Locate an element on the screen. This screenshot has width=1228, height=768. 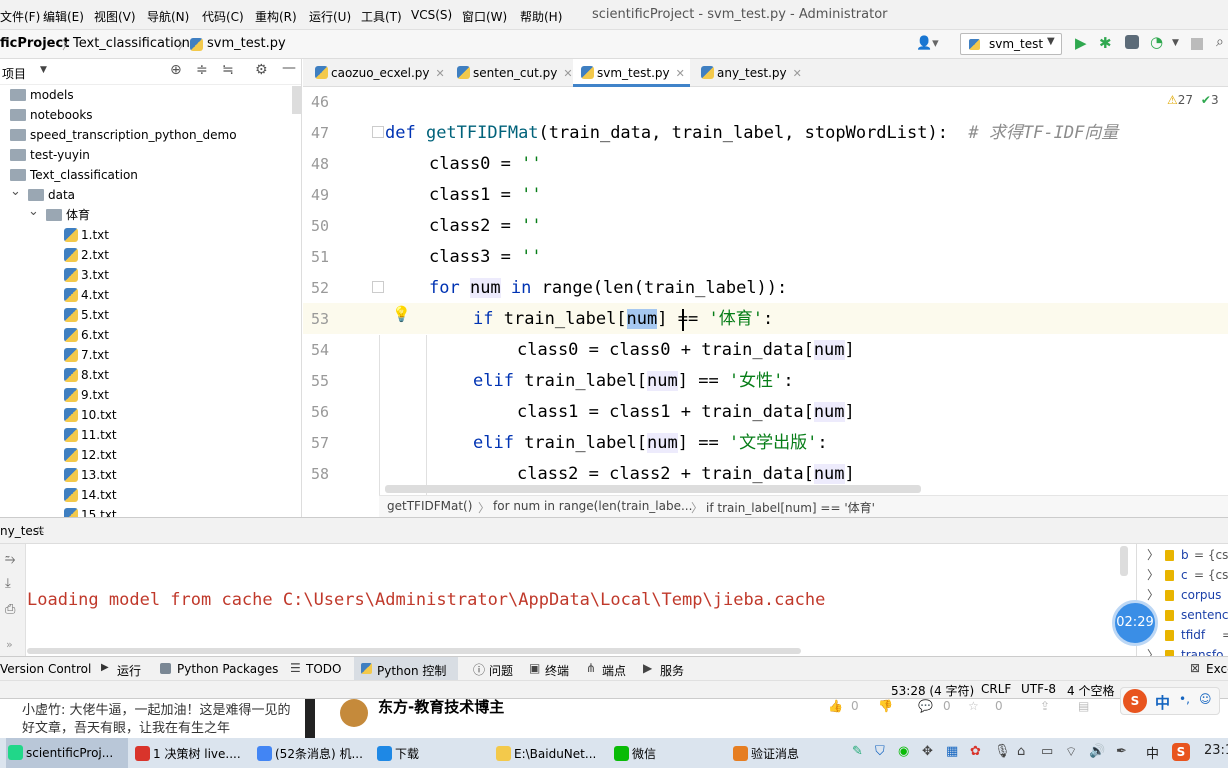
tree-file: 8.txt is located at coordinates (86, 375).